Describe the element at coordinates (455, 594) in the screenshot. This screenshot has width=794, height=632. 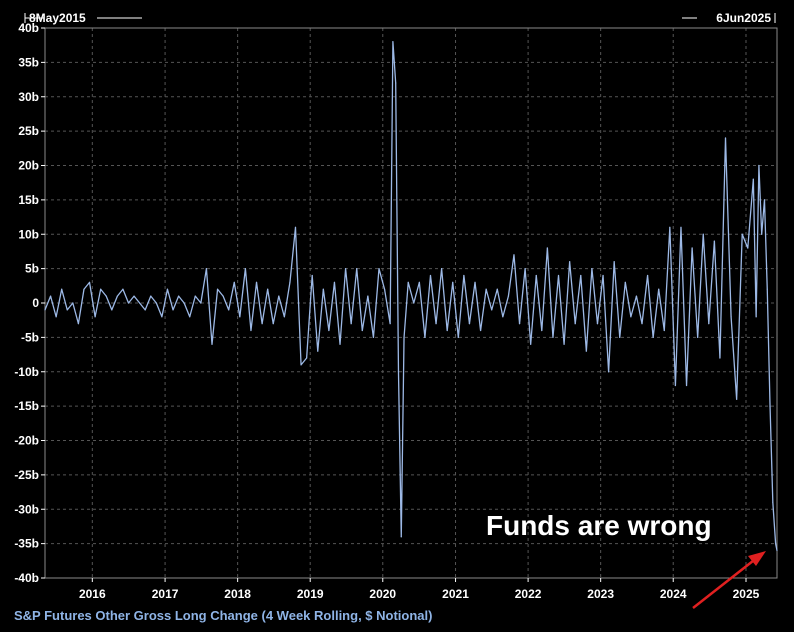
I see `x-tick-label: 2021` at that location.